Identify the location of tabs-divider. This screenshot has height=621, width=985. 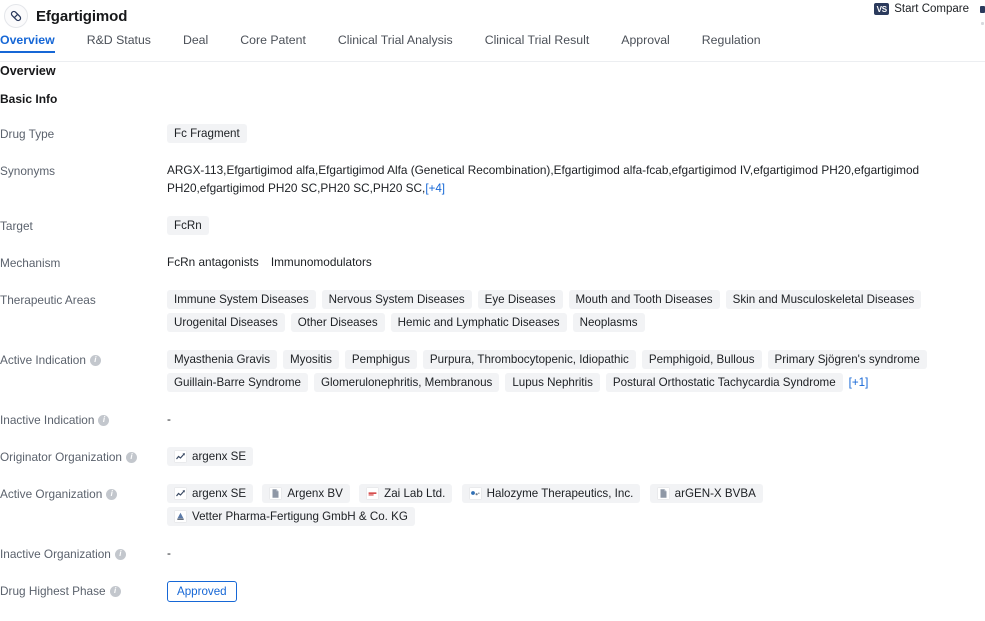
(492, 61).